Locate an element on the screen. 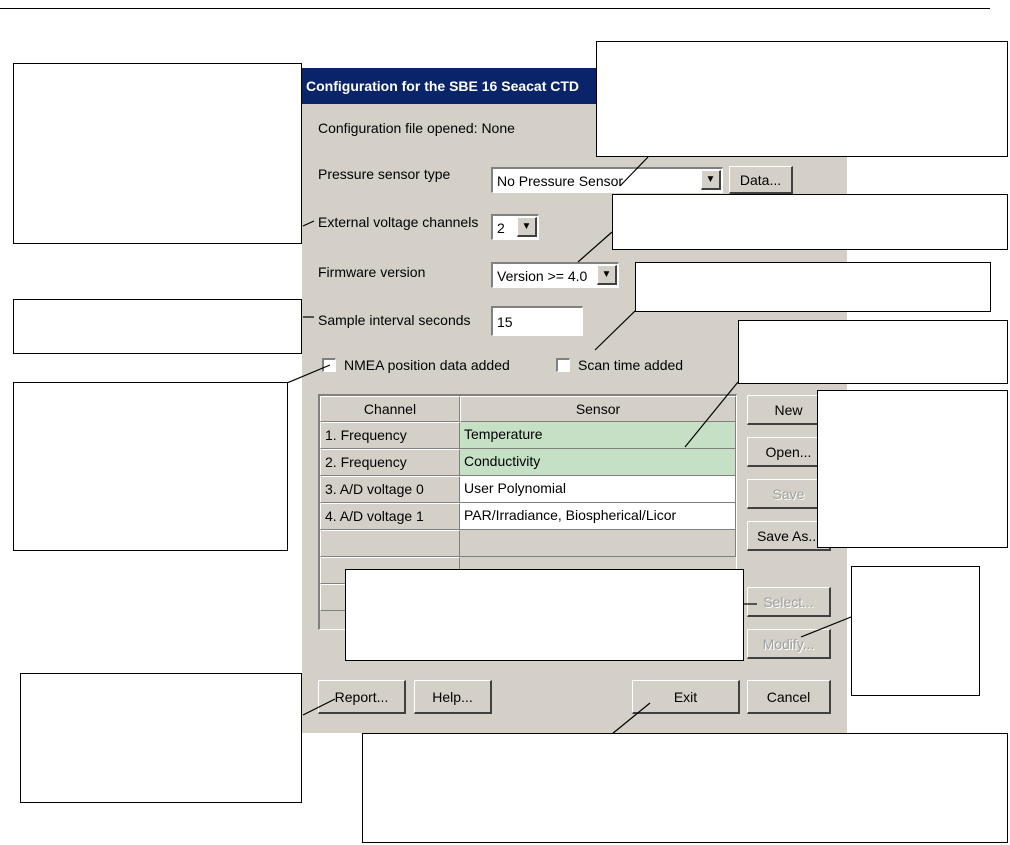 This screenshot has height=845, width=1010. callout-box-table is located at coordinates (544, 615).